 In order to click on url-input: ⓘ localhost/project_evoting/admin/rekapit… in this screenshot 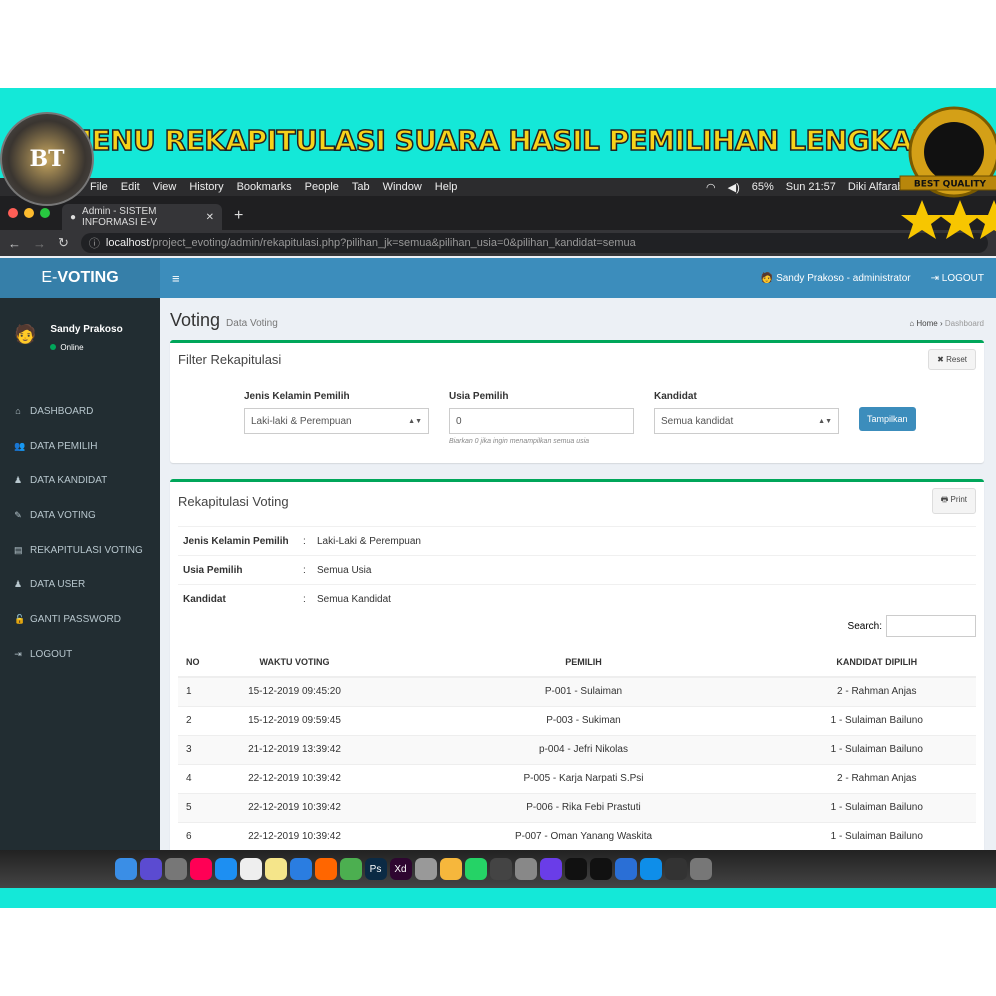, I will do `click(534, 243)`.